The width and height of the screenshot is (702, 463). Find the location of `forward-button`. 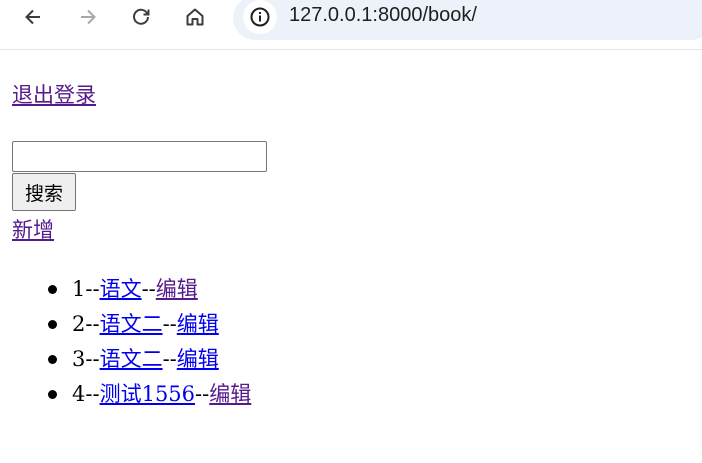

forward-button is located at coordinates (88, 17).